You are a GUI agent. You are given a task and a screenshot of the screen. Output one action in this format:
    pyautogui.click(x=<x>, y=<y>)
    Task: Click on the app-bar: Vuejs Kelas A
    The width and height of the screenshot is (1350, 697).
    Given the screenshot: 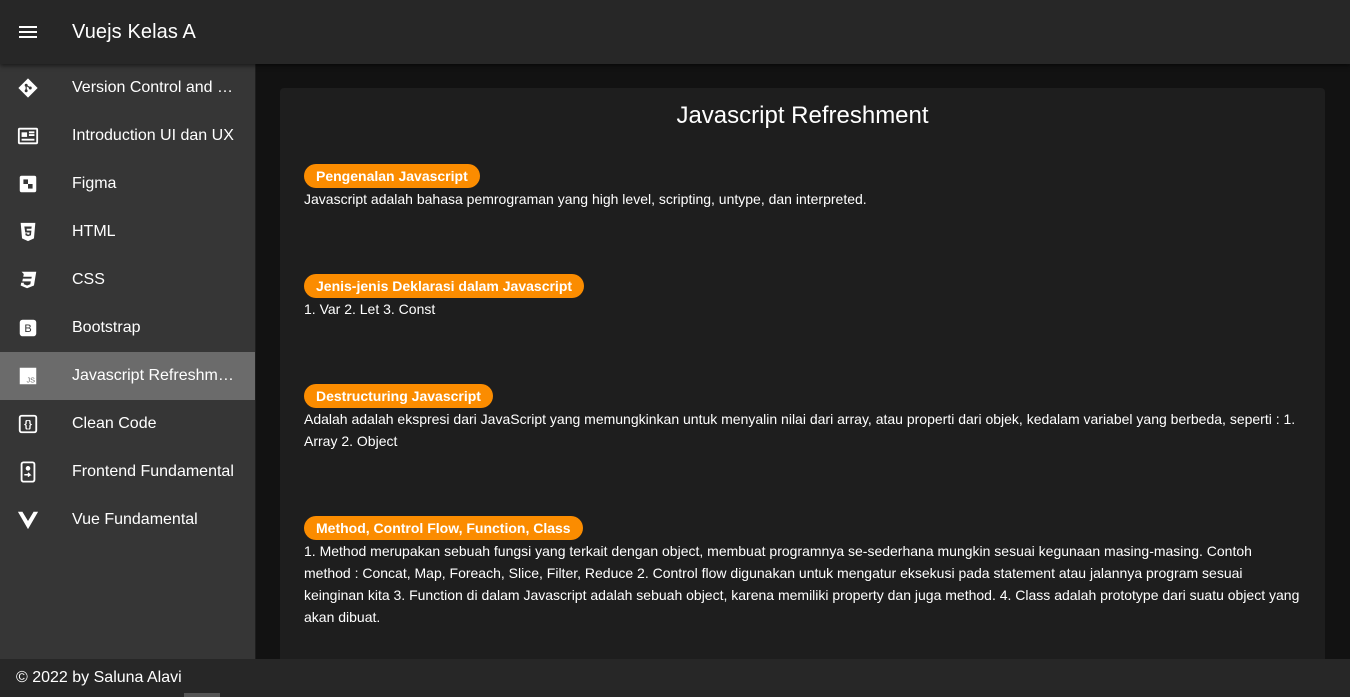 What is the action you would take?
    pyautogui.click(x=675, y=32)
    